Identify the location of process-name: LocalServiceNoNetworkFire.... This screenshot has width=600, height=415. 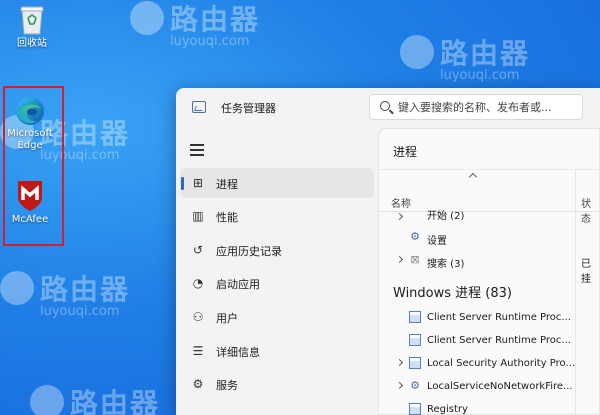
(500, 386).